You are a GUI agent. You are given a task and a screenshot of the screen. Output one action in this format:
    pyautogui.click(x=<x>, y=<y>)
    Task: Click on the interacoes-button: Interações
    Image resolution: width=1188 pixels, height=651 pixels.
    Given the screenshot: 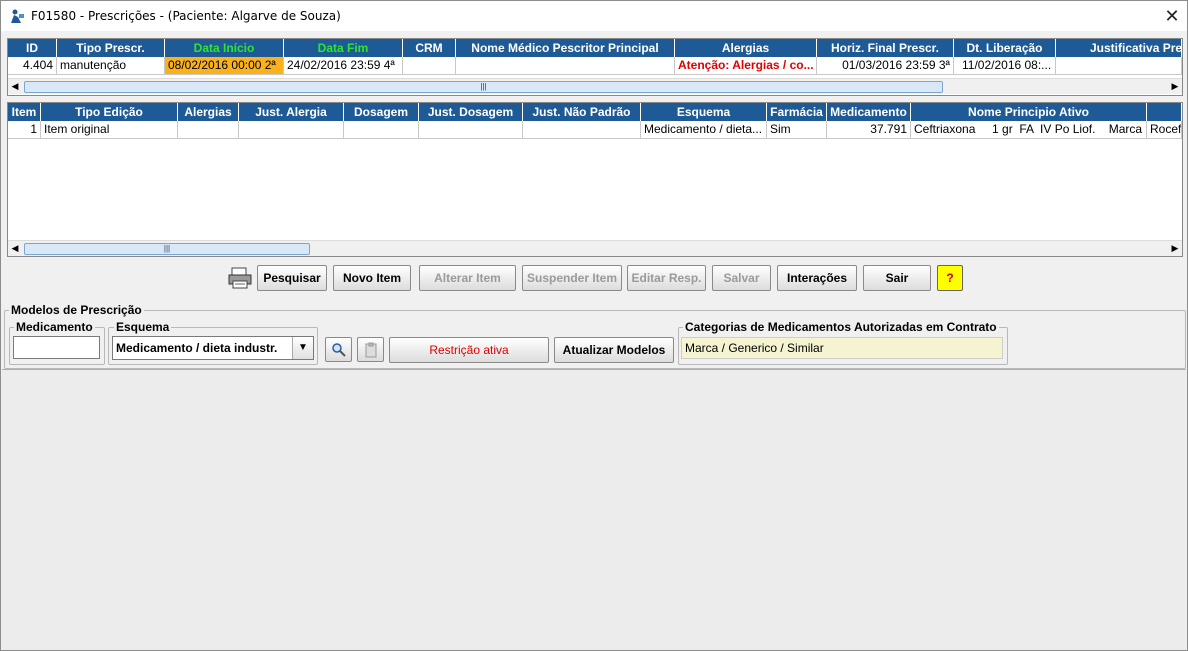 What is the action you would take?
    pyautogui.click(x=817, y=278)
    